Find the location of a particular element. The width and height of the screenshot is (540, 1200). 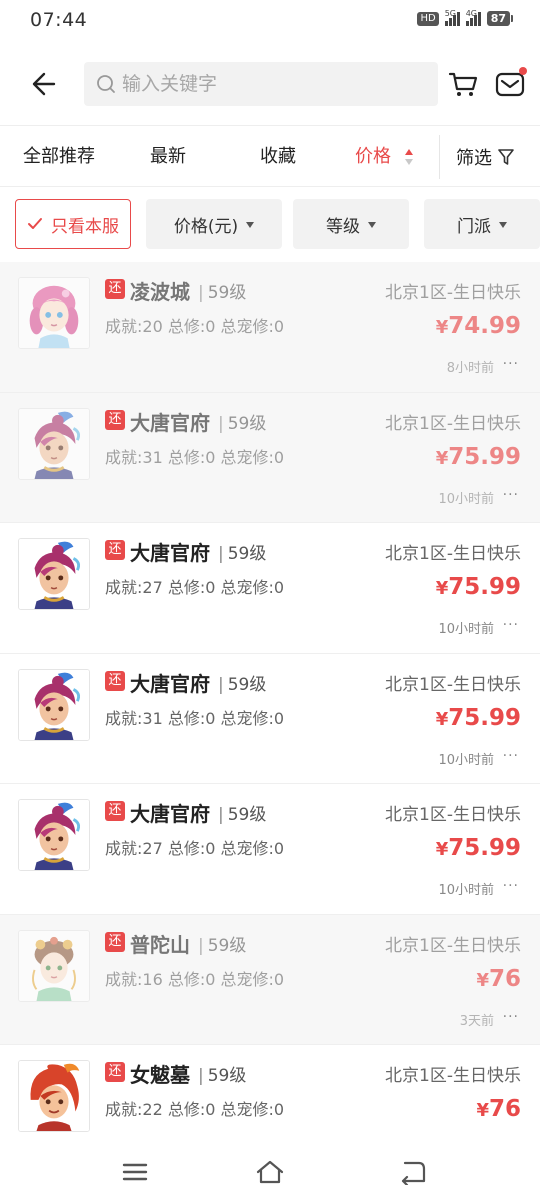

chip-level: 等级 is located at coordinates (351, 224).